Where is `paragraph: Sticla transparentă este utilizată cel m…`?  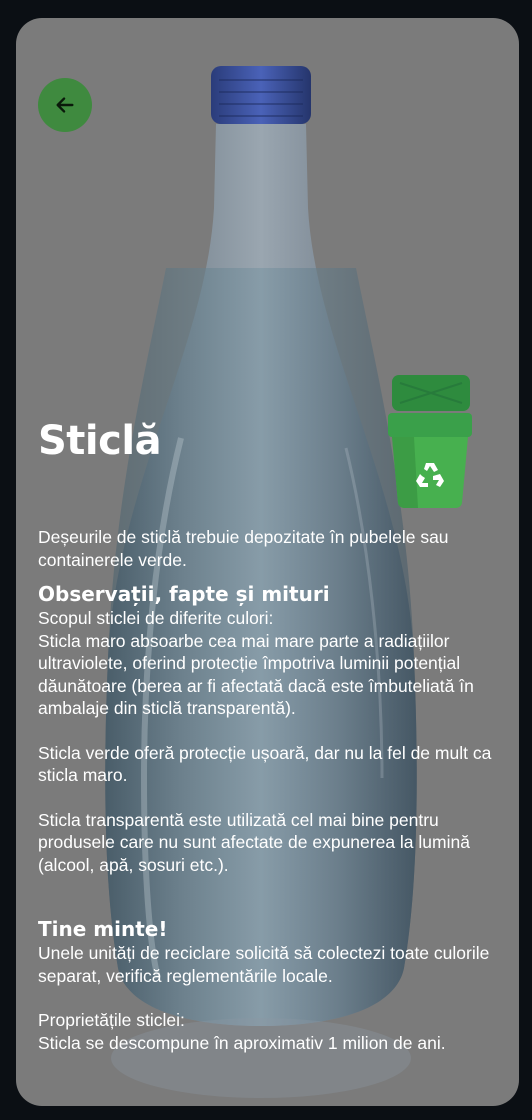
paragraph: Sticla transparentă este utilizată cel m… is located at coordinates (254, 842).